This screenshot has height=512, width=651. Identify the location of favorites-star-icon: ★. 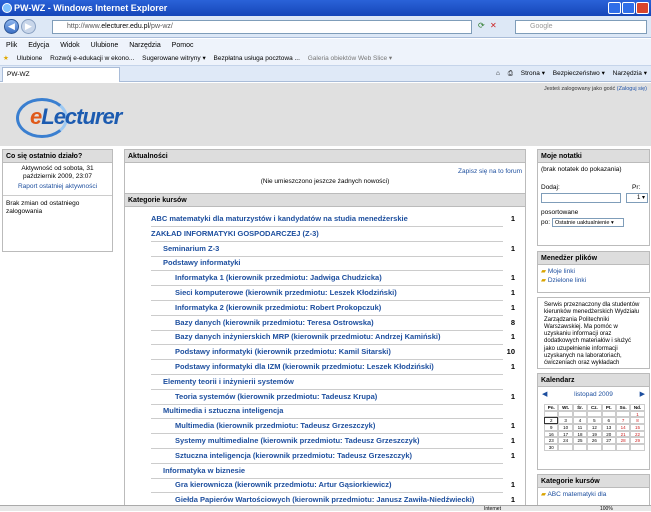
(6, 58).